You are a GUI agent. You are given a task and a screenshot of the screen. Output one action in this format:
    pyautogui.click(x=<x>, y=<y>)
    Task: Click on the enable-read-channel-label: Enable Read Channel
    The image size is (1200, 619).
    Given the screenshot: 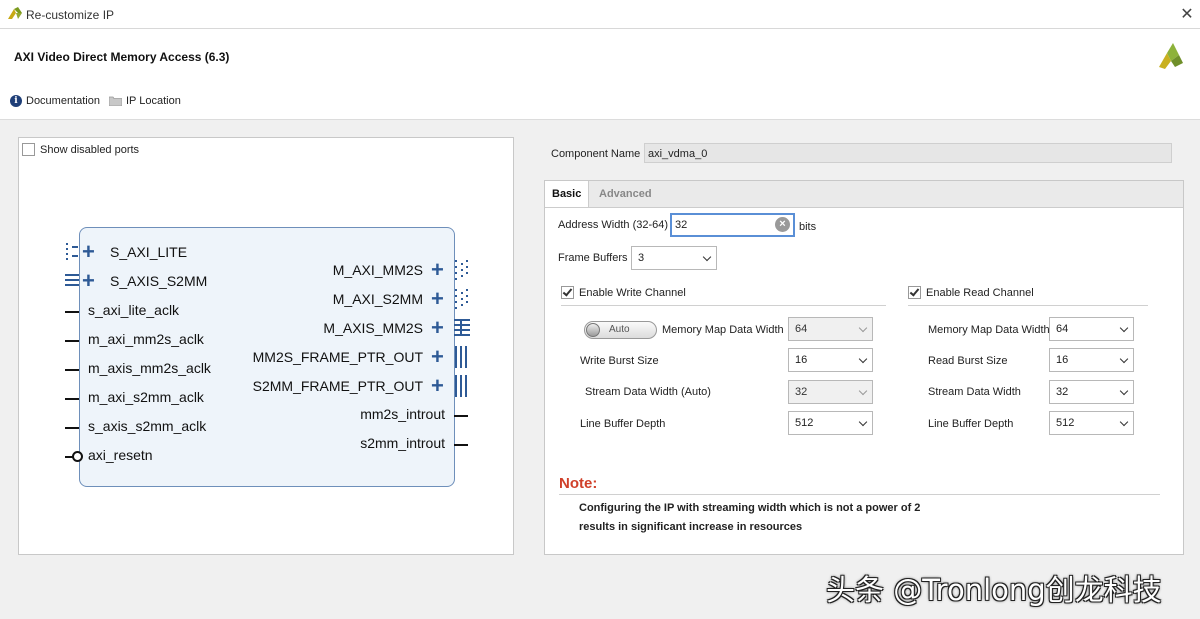 What is the action you would take?
    pyautogui.click(x=980, y=292)
    